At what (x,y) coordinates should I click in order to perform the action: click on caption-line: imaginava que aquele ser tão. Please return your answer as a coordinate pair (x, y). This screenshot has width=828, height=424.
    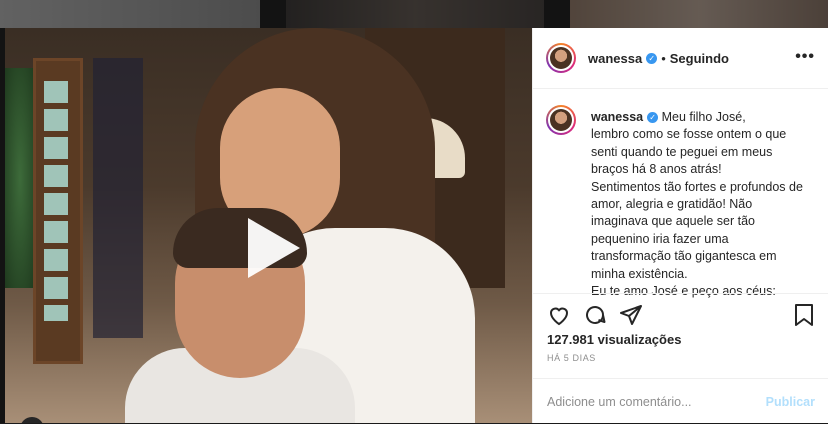
    Looking at the image, I should click on (673, 221).